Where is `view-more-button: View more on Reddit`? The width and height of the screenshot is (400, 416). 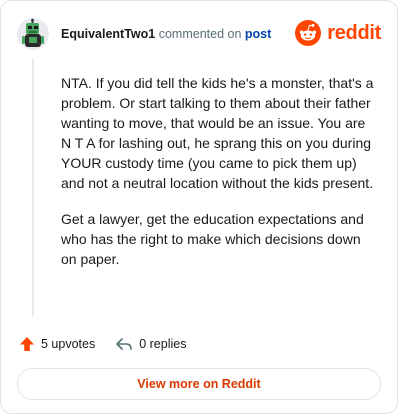
view-more-button: View more on Reddit is located at coordinates (199, 384).